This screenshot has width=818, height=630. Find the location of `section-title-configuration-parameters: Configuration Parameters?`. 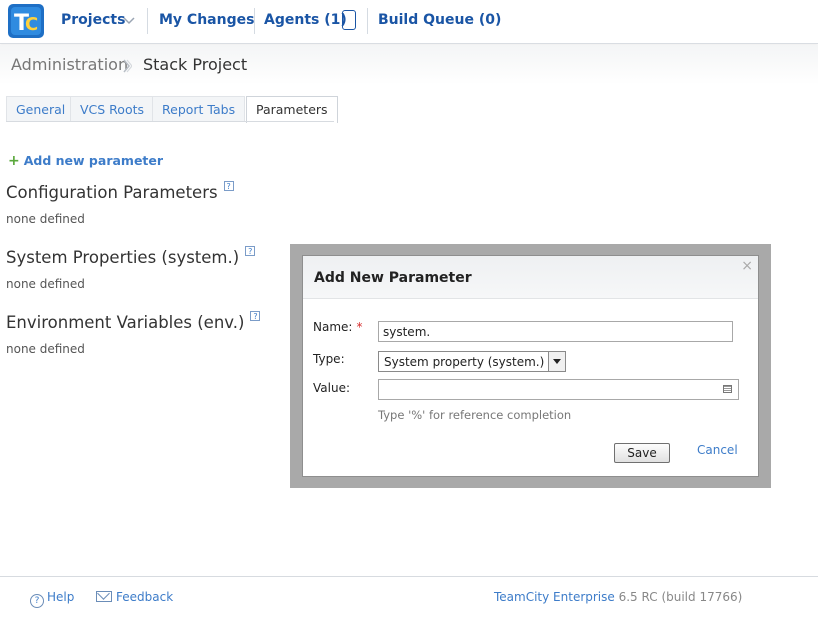

section-title-configuration-parameters: Configuration Parameters? is located at coordinates (120, 191).